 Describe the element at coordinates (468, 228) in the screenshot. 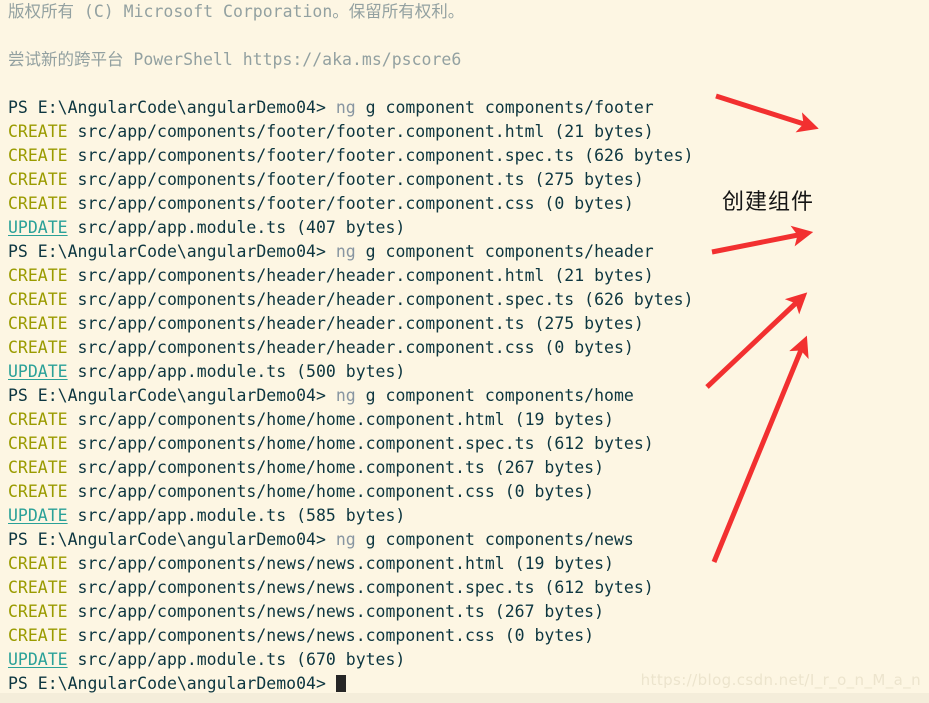

I see `console-output-line: UPDATE src/app/app.module.ts (407 bytes)` at that location.